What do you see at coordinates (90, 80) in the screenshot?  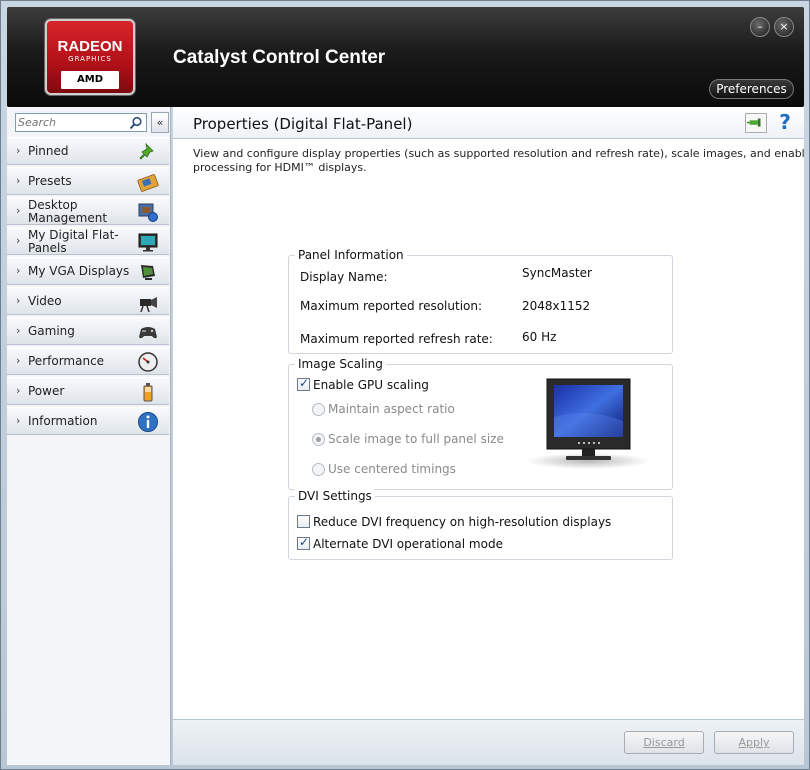 I see `logo-line3: AMD` at bounding box center [90, 80].